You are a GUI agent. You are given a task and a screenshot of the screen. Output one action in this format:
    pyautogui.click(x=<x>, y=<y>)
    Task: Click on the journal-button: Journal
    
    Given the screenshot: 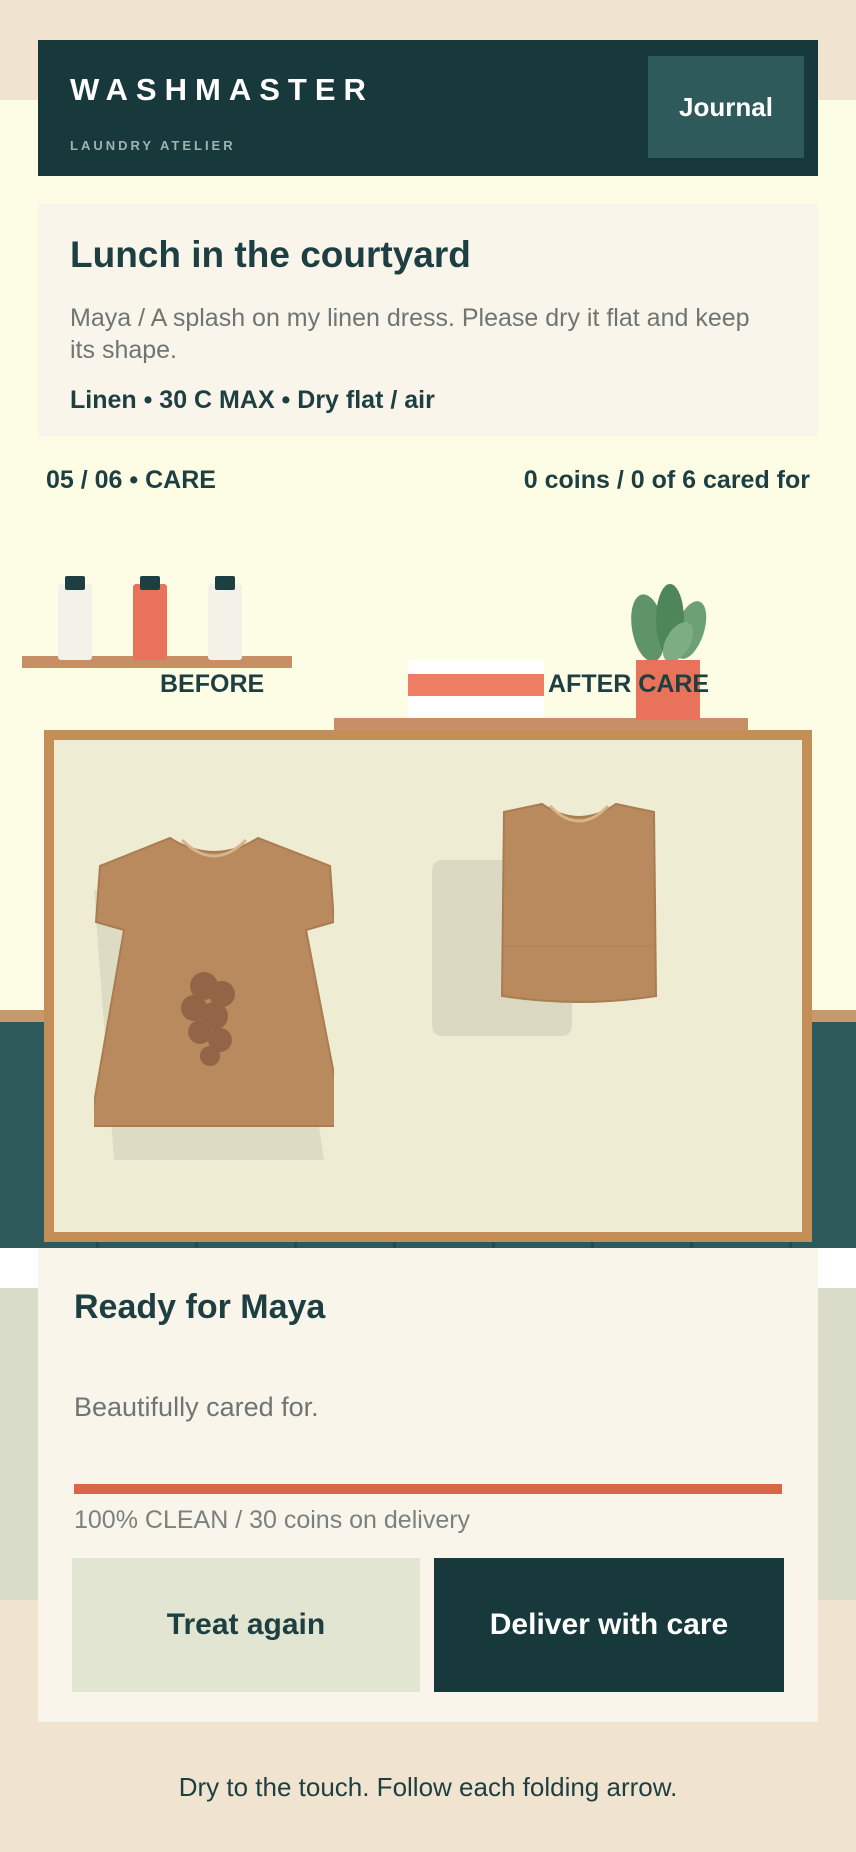 What is the action you would take?
    pyautogui.click(x=726, y=107)
    